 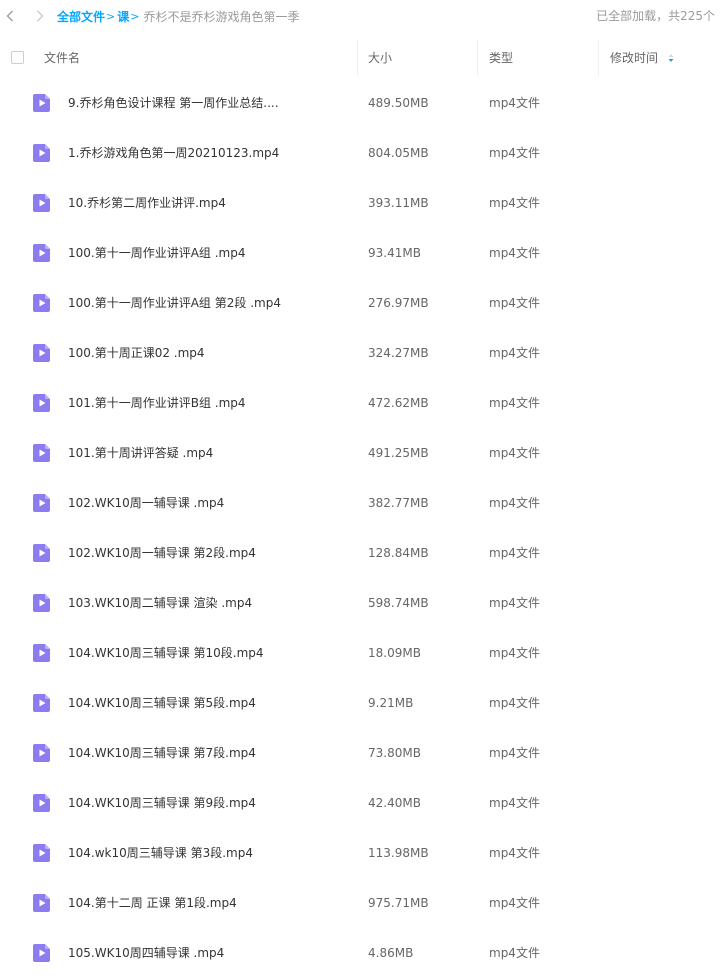 What do you see at coordinates (361, 803) in the screenshot?
I see `file-row: 104.WK10周三辅导课 第9段.mp4 42.40MB mp4文件` at bounding box center [361, 803].